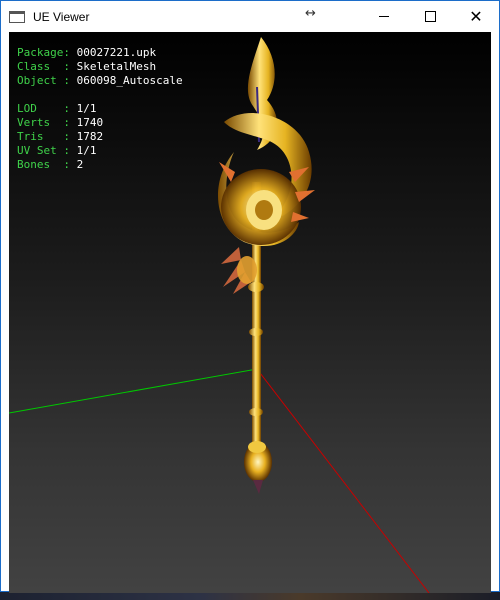  Describe the element at coordinates (61, 16) in the screenshot. I see `window-title: UE Viewer` at that location.